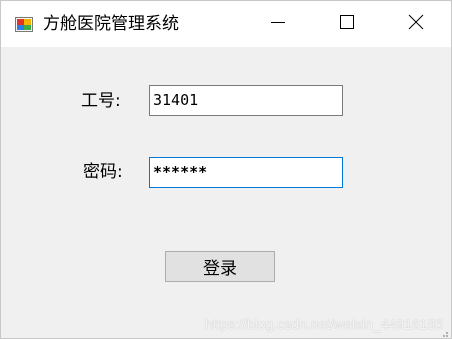 The width and height of the screenshot is (452, 339). I want to click on employee-id-input: 31401, so click(246, 100).